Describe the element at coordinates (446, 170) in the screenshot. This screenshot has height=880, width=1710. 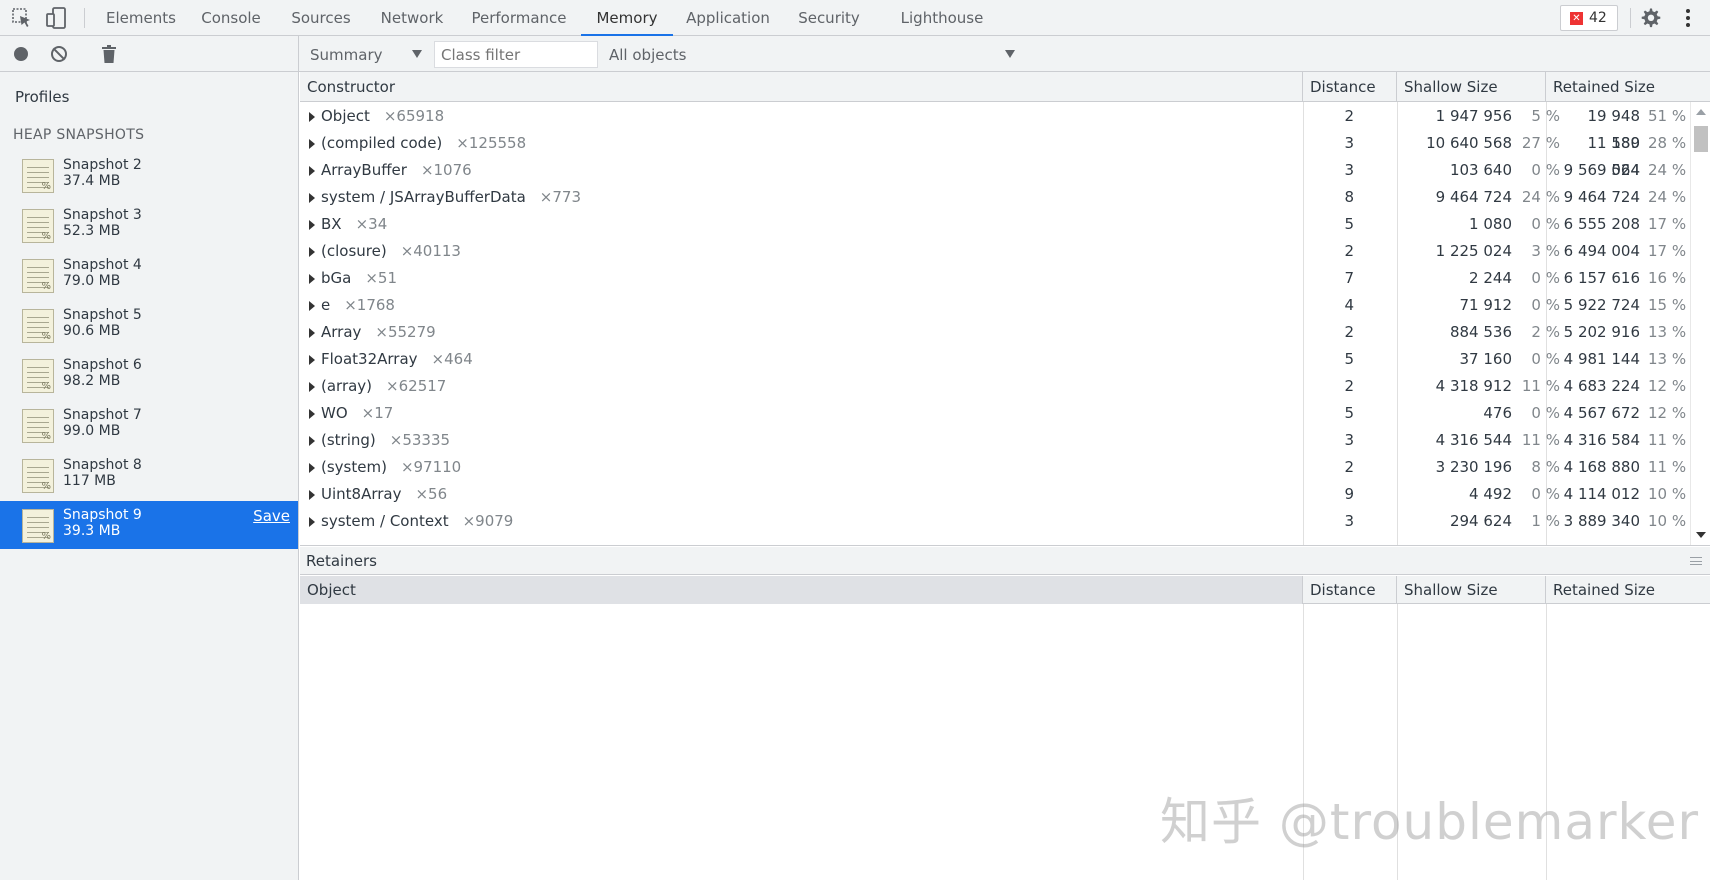
I see `instance-count: ×1076` at that location.